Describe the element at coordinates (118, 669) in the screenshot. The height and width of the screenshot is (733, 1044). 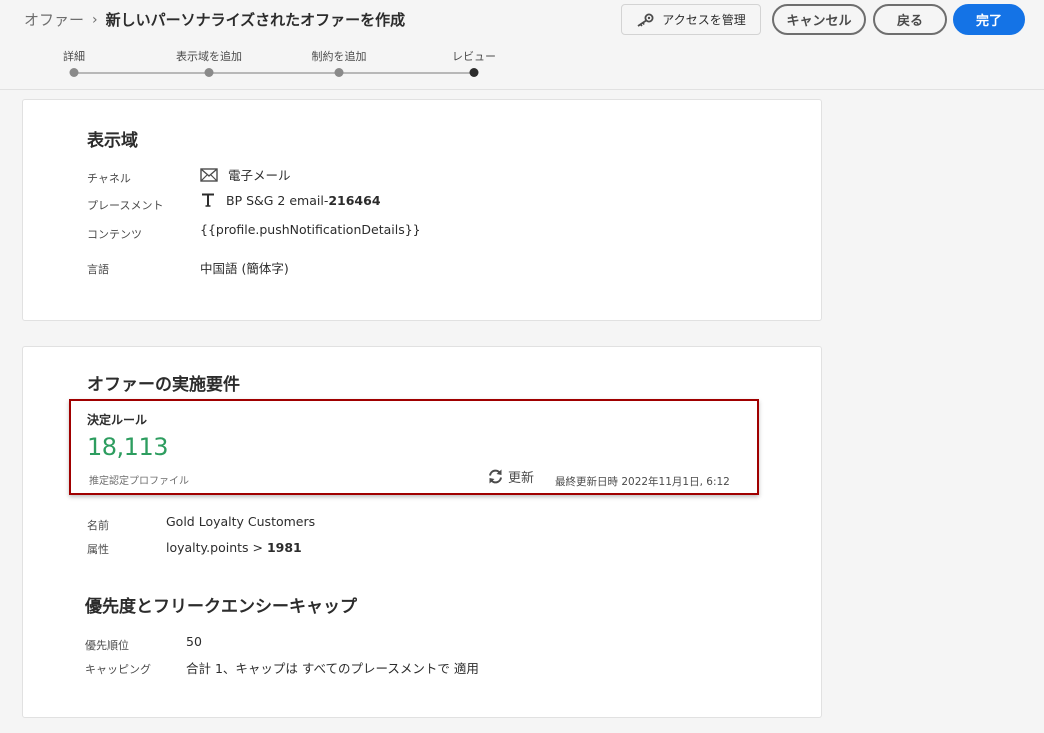
I see `capping-label: キャッピング` at that location.